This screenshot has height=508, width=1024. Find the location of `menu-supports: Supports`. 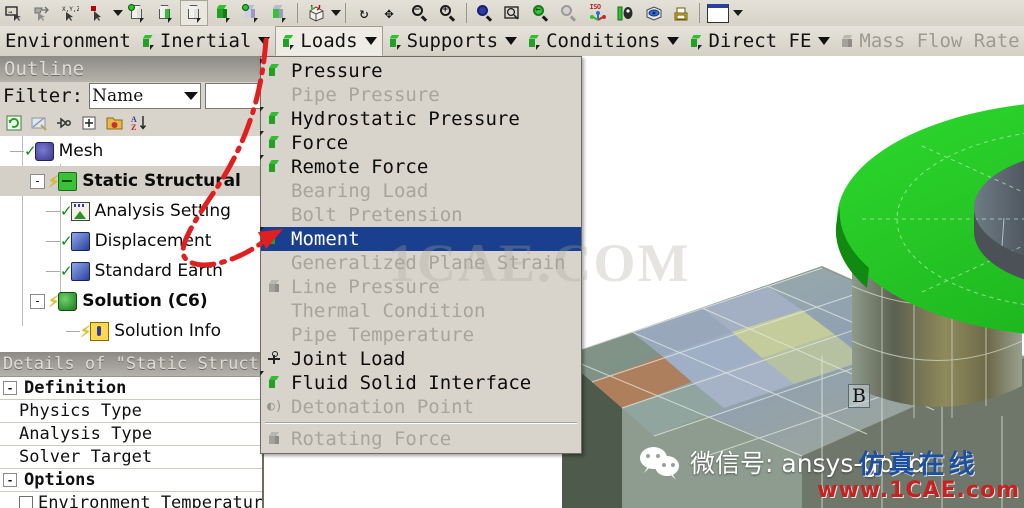

menu-supports: Supports is located at coordinates (453, 41).